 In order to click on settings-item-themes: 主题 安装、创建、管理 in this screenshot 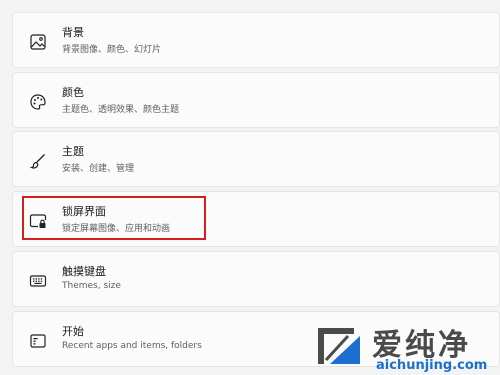, I will do `click(256, 159)`.